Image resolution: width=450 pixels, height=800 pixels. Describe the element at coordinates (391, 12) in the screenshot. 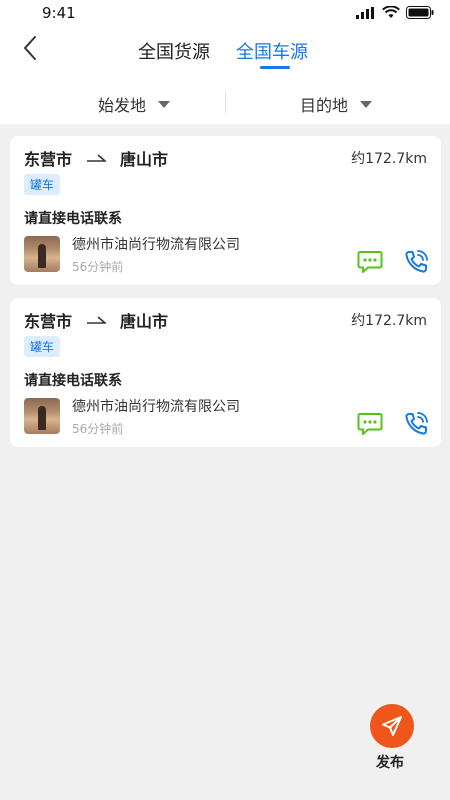

I see `wifi-icon` at that location.